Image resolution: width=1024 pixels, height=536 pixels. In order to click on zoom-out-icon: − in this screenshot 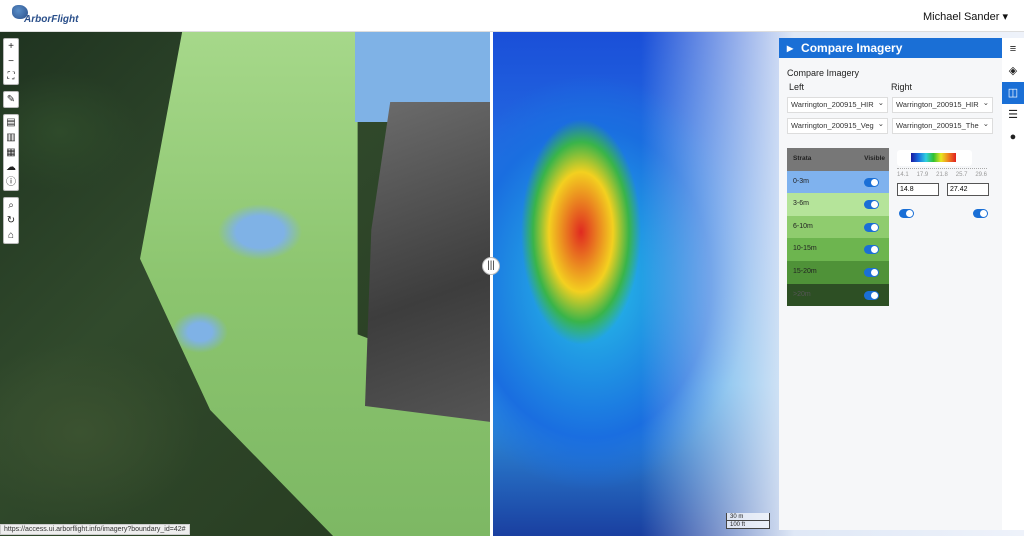, I will do `click(11, 61)`.